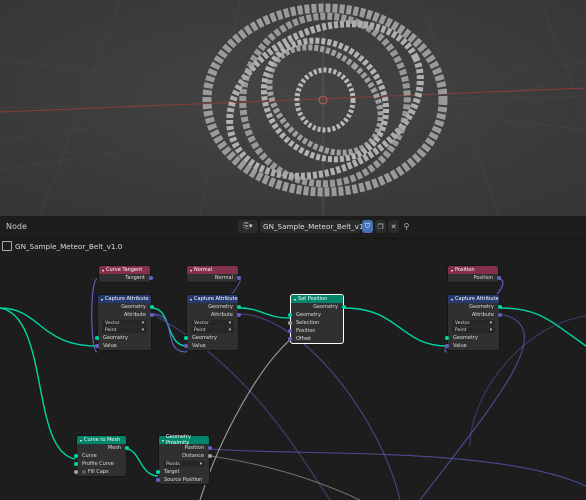 Image resolution: width=586 pixels, height=500 pixels. I want to click on link-geo-out, so click(542, 327).